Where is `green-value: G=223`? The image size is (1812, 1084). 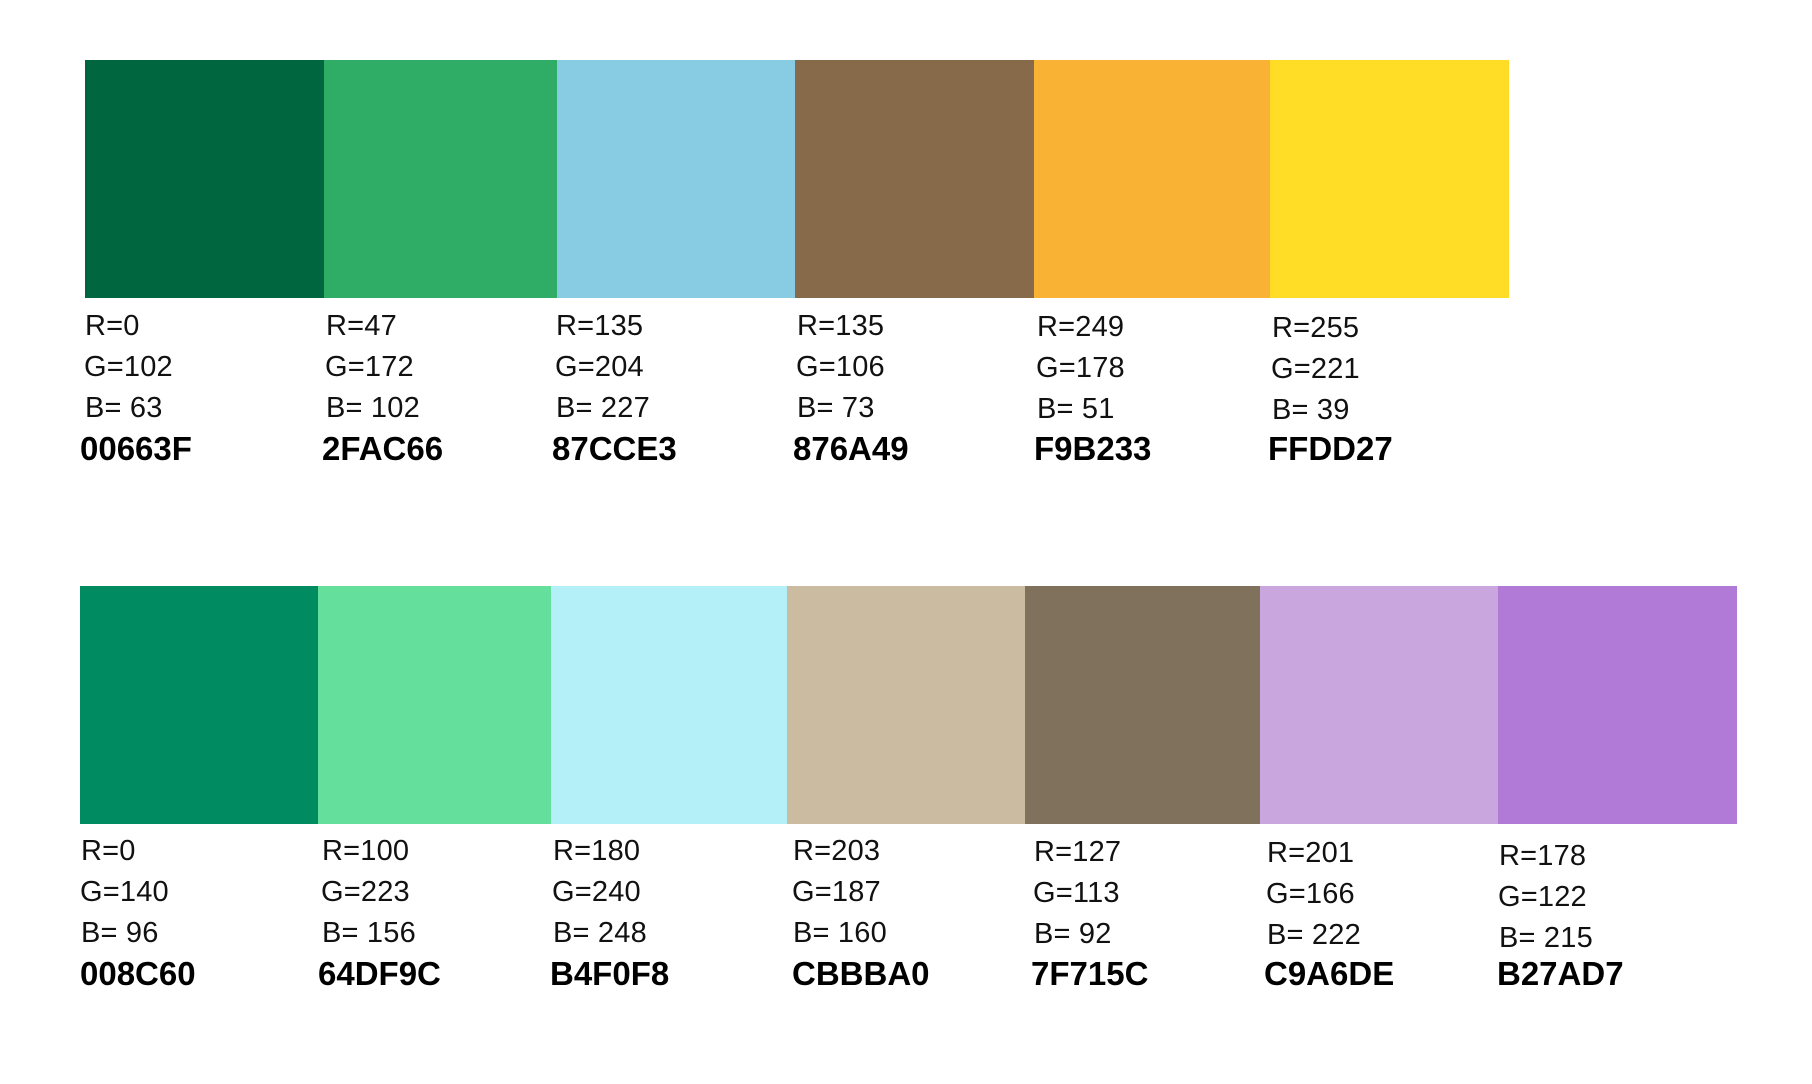
green-value: G=223 is located at coordinates (365, 892).